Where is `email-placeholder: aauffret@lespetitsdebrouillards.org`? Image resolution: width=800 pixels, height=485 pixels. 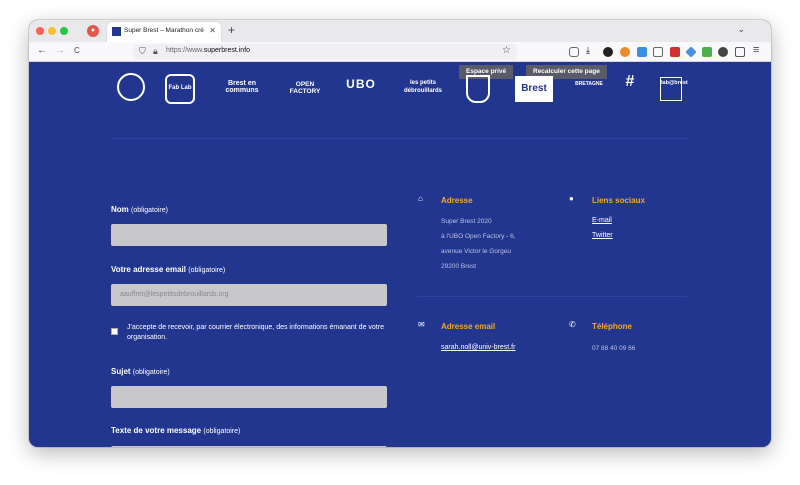 email-placeholder: aauffret@lespetitsdebrouillards.org is located at coordinates (174, 294).